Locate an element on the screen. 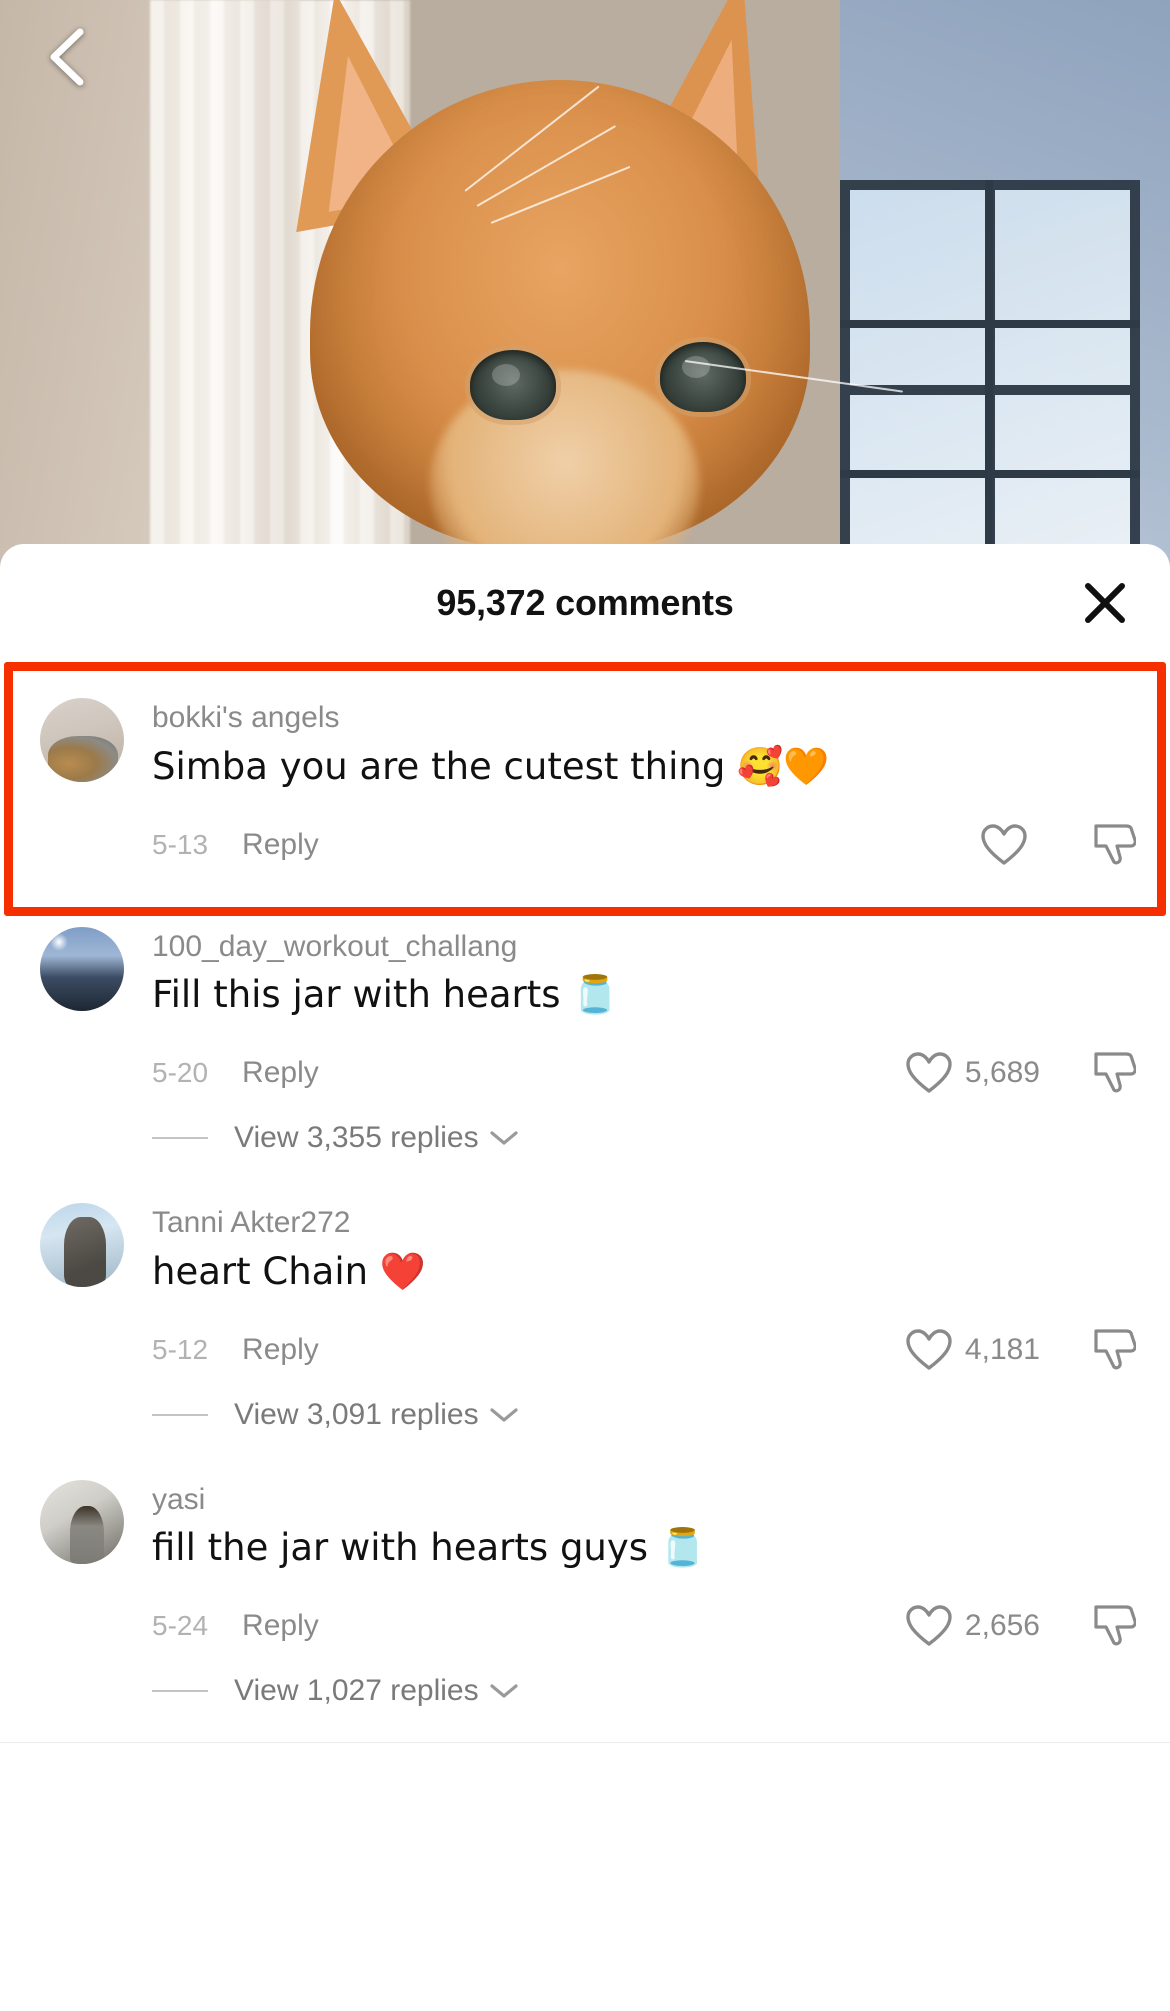  comment-username: yasi is located at coordinates (644, 1500).